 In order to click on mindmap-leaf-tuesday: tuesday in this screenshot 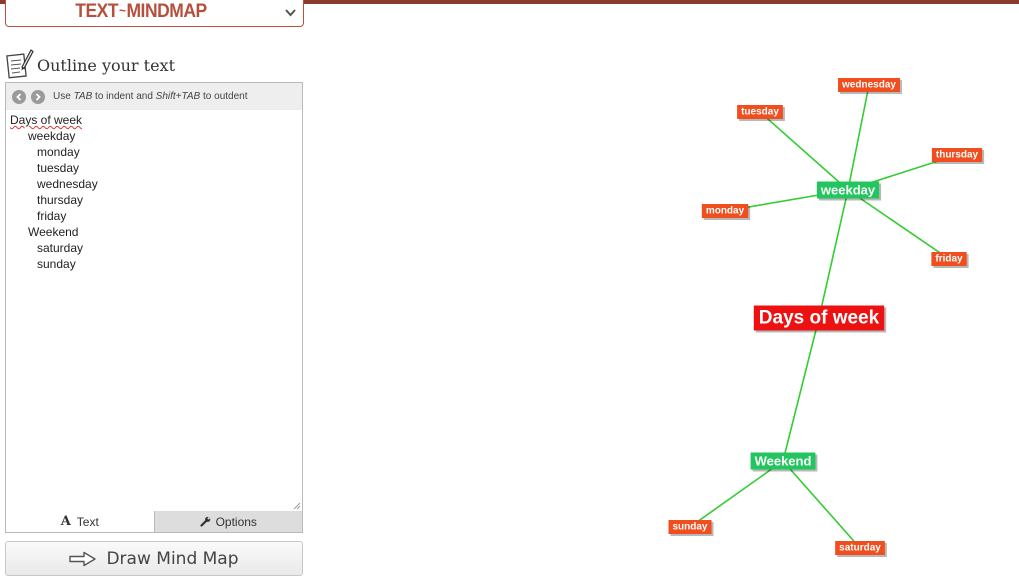, I will do `click(761, 113)`.